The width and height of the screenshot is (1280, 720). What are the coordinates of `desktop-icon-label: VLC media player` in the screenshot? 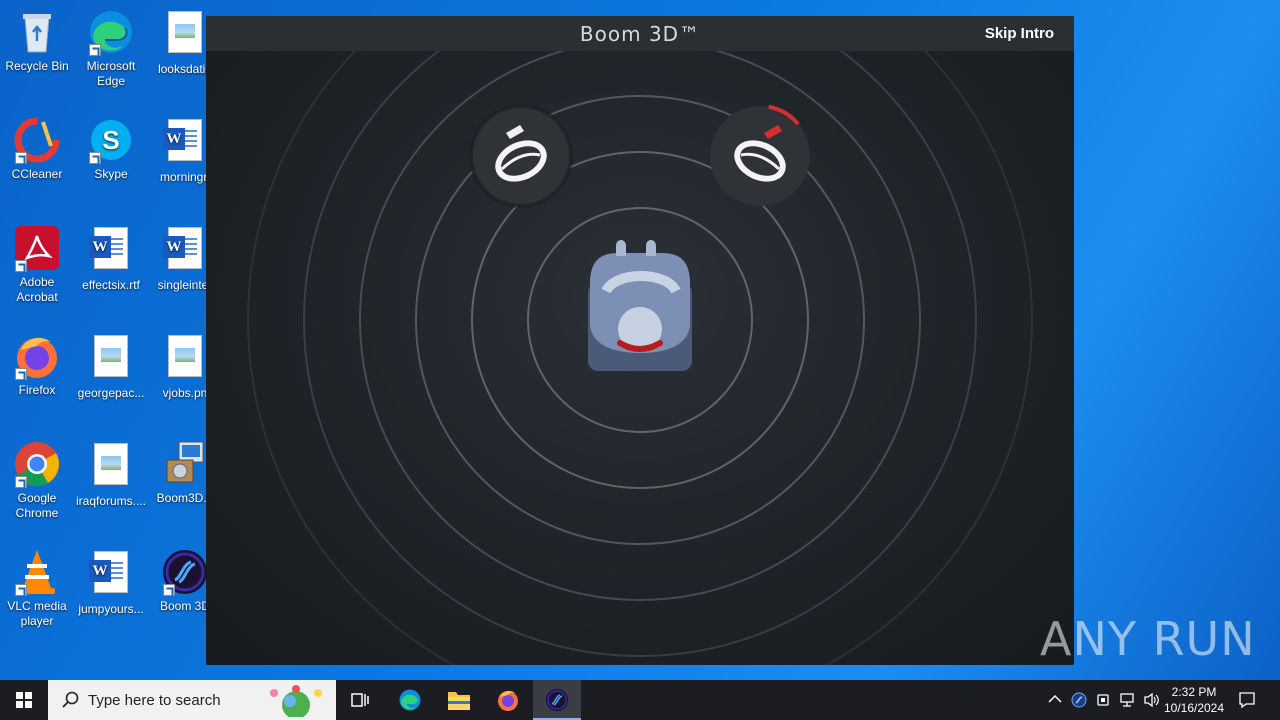 It's located at (37, 613).